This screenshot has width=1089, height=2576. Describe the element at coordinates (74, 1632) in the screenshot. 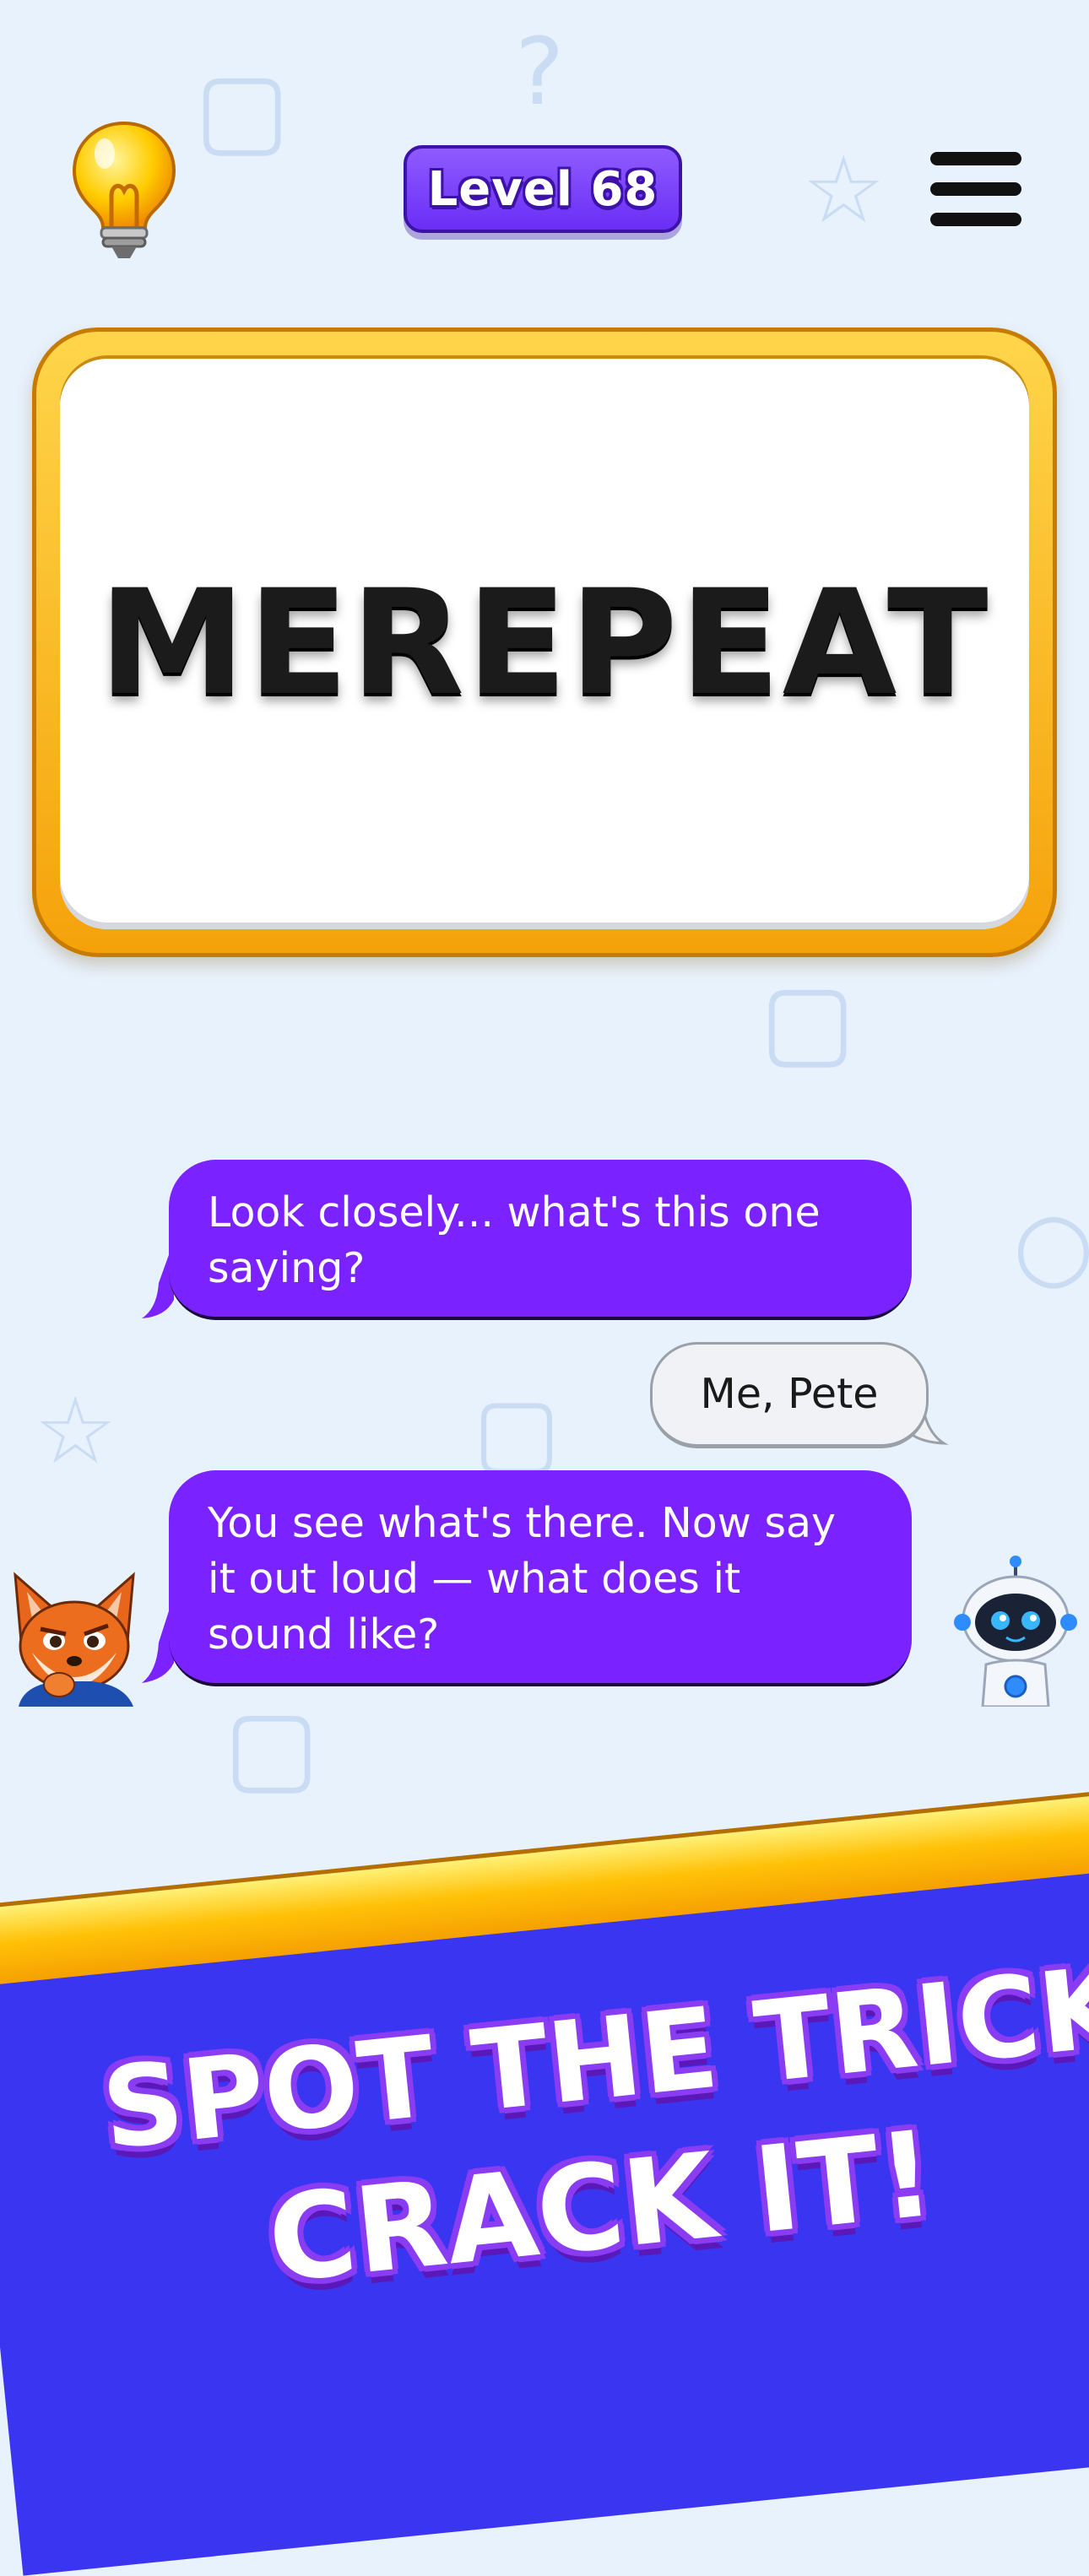

I see `fox-avatar` at that location.